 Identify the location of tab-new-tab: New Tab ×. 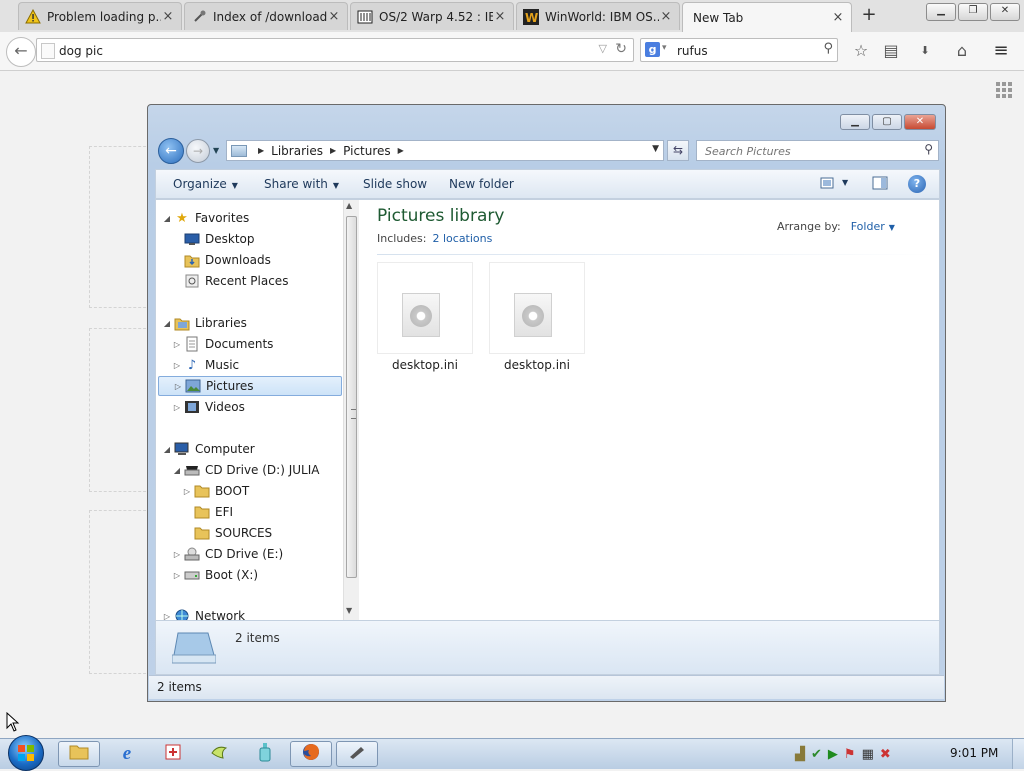
(767, 17).